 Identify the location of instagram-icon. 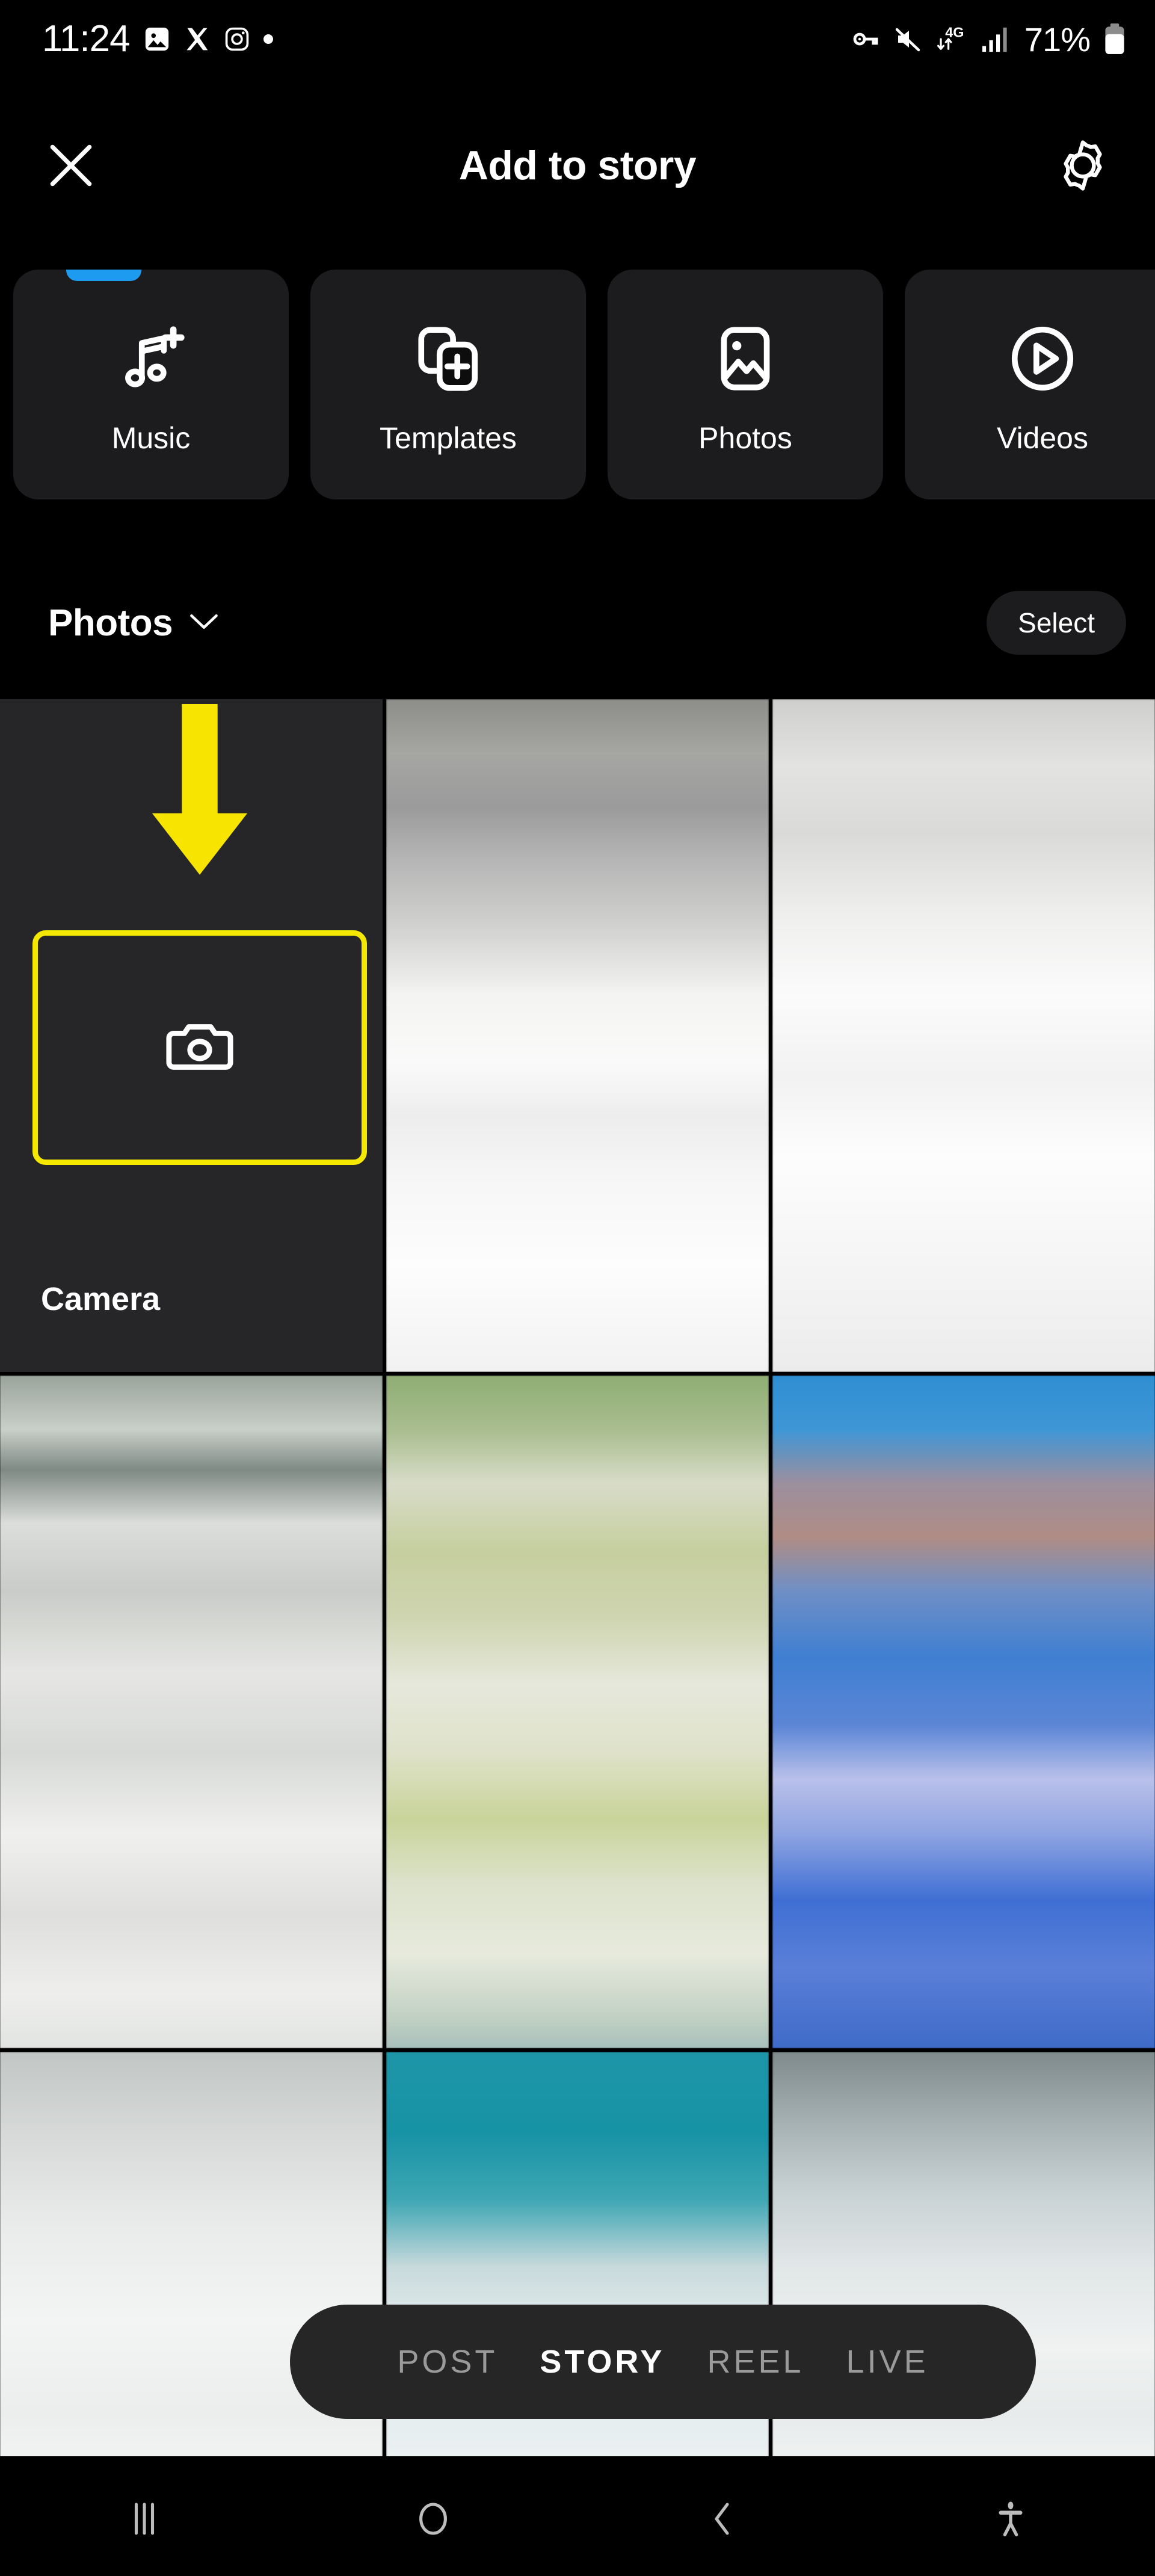
(237, 39).